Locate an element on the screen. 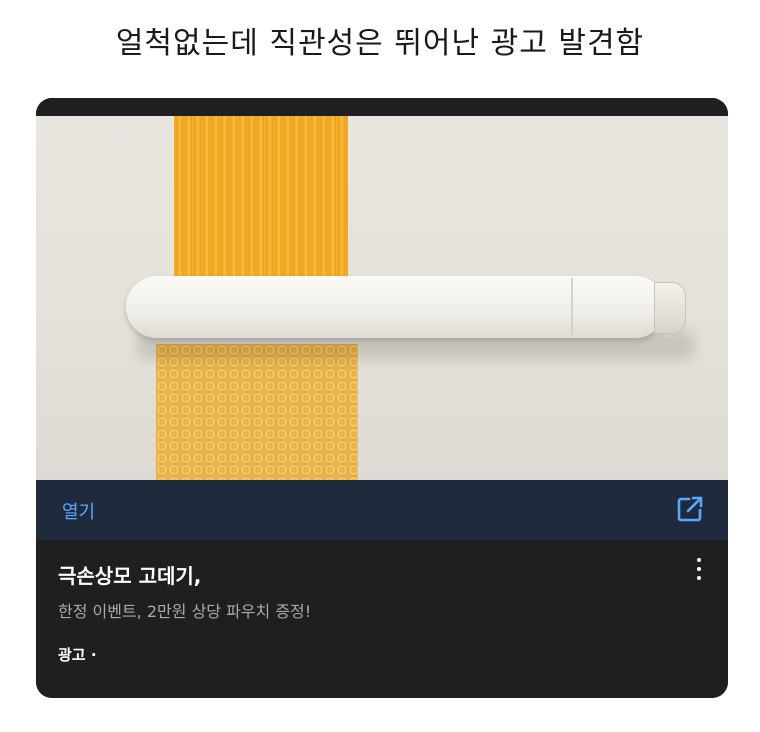 This screenshot has height=732, width=760. open-link: 열기 is located at coordinates (78, 511).